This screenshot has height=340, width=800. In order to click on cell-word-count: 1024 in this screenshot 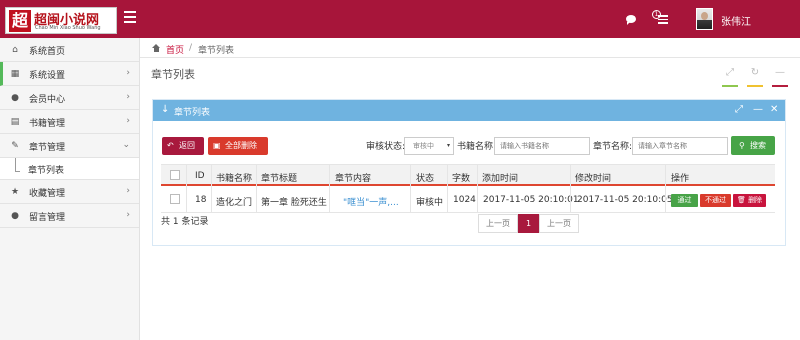, I will do `click(464, 200)`.